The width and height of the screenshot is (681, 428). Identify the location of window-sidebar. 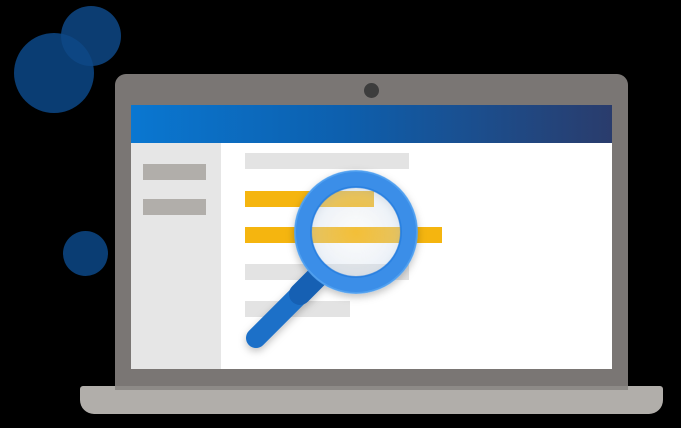
(176, 256).